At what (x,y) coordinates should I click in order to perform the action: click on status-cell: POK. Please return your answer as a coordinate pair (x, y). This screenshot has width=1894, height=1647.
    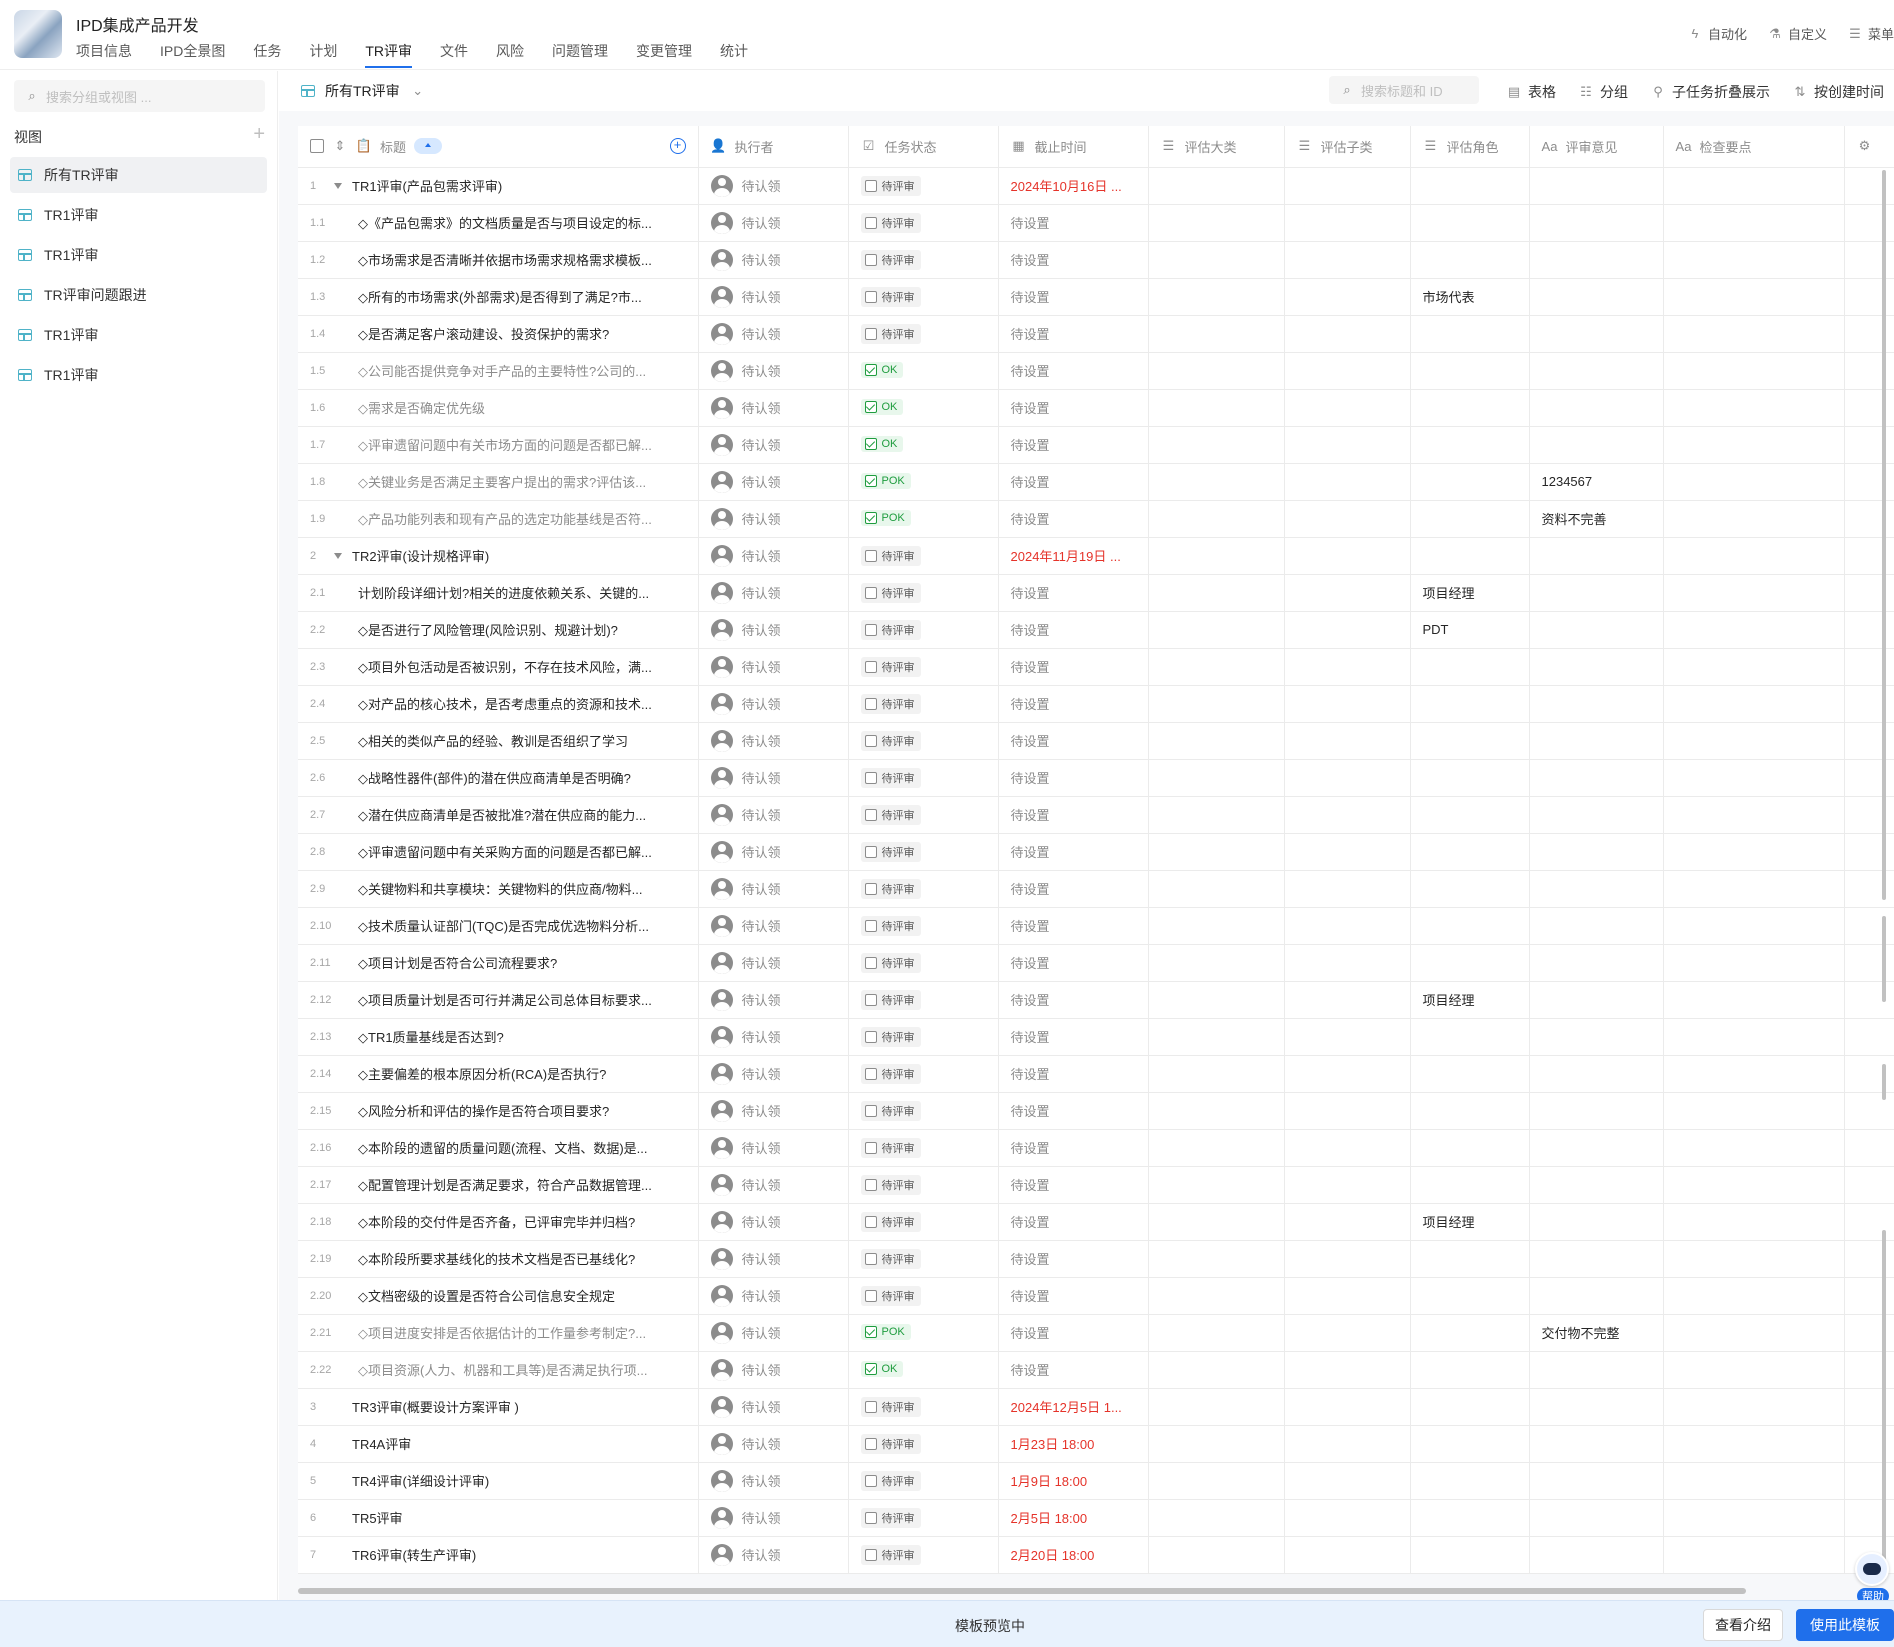
    Looking at the image, I should click on (923, 482).